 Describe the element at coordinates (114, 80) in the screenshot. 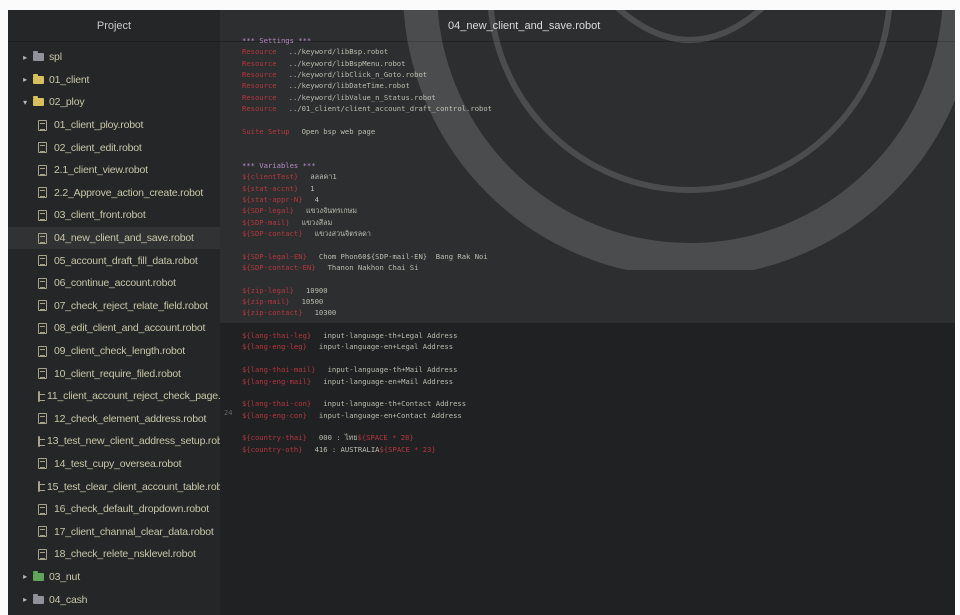

I see `tree-folder: ▸ 01_client` at that location.